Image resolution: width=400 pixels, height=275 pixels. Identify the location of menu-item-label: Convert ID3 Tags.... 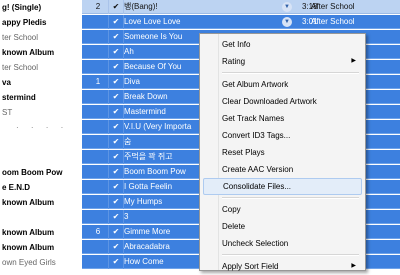
(256, 135).